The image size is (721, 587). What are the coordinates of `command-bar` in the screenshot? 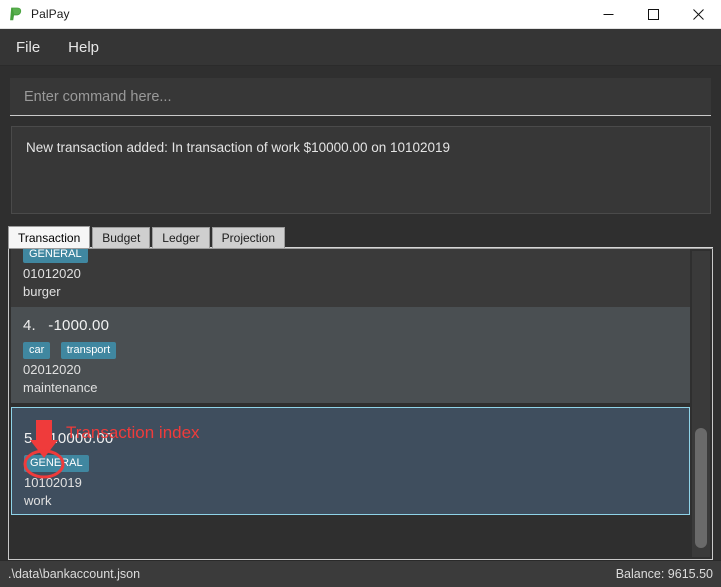 It's located at (360, 91).